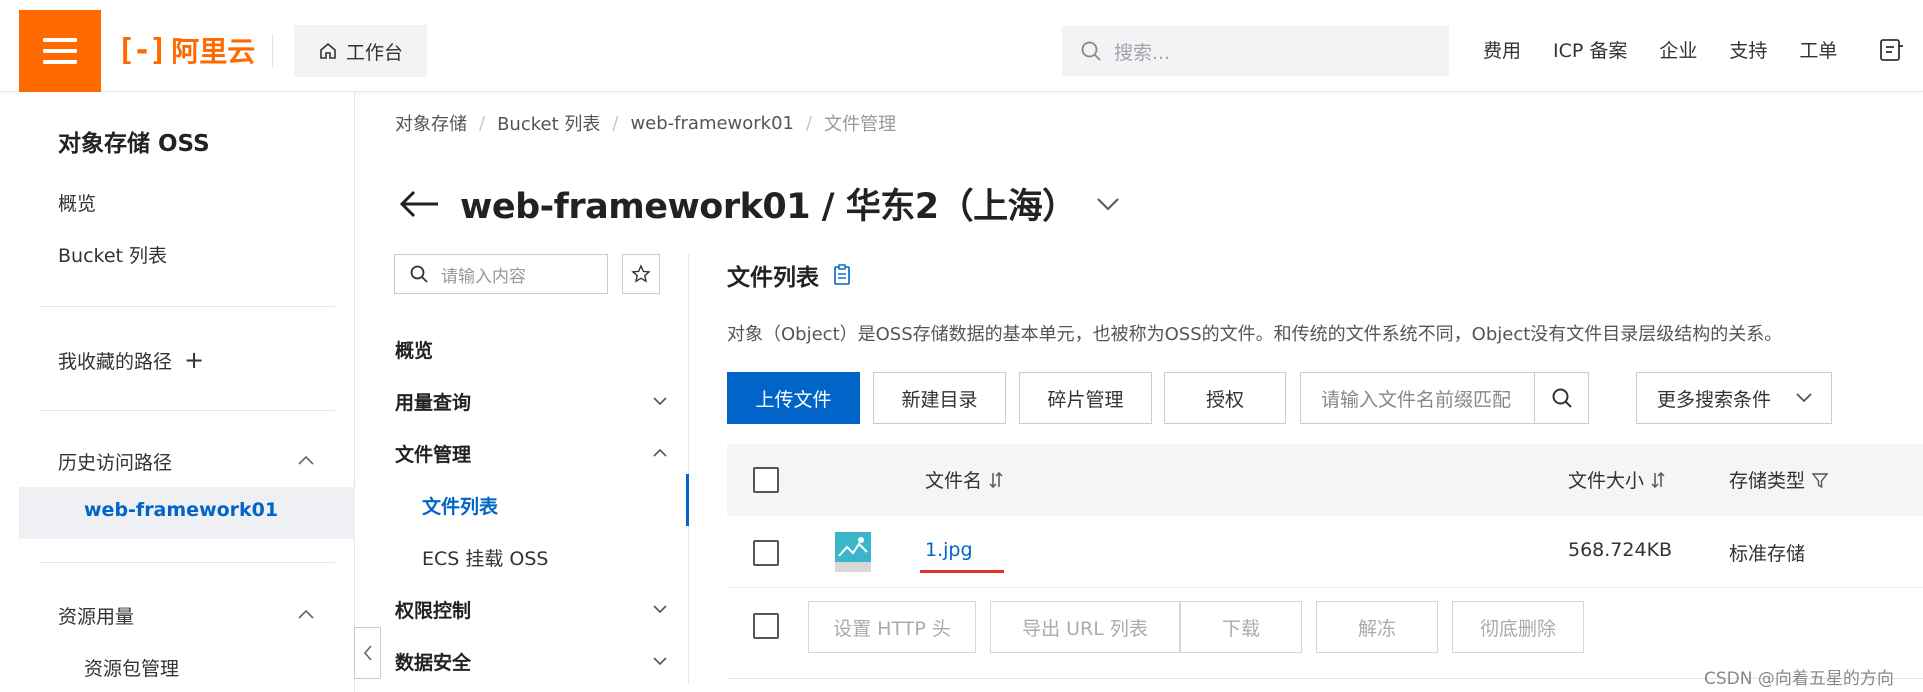  What do you see at coordinates (1085, 627) in the screenshot?
I see `export-url-list-button: 导出 URL 列表` at bounding box center [1085, 627].